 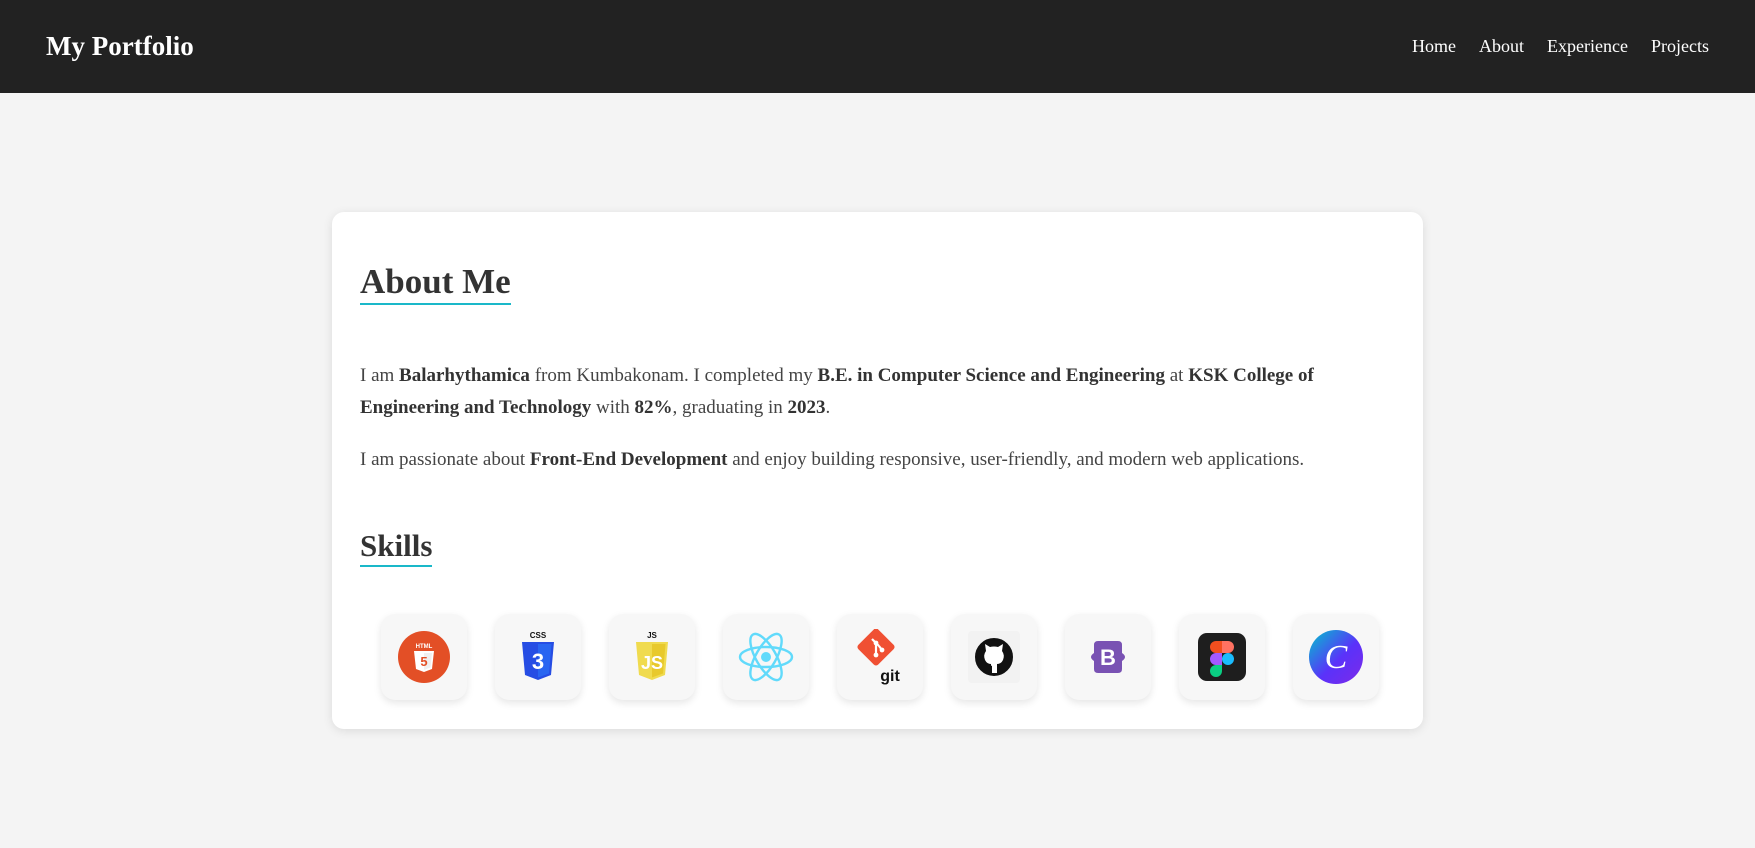 I want to click on about-title: About Me, so click(x=435, y=284).